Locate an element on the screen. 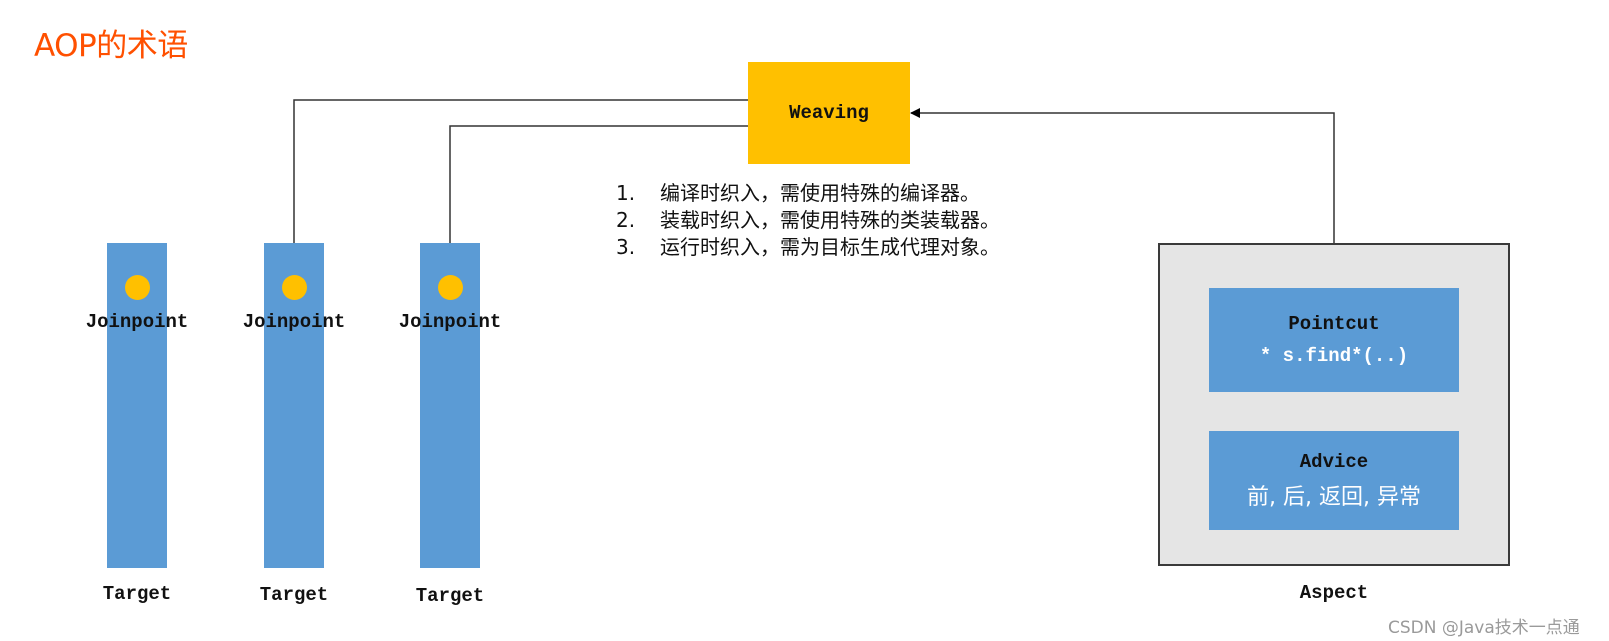 Image resolution: width=1609 pixels, height=641 pixels. advice-box: Advice 前, 后, 返回, 异常 is located at coordinates (1334, 480).